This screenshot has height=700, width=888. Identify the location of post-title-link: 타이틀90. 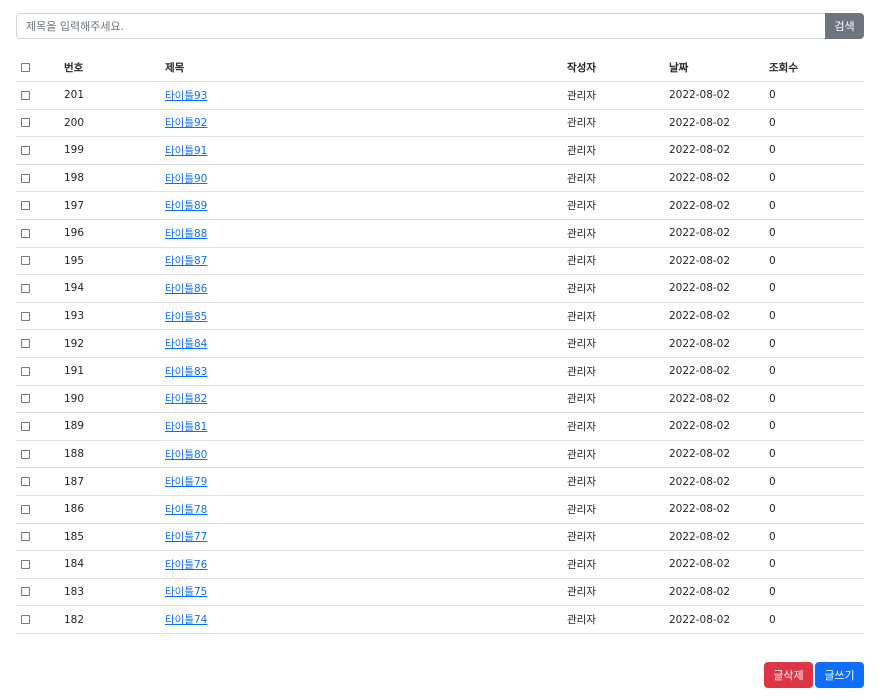
(186, 179).